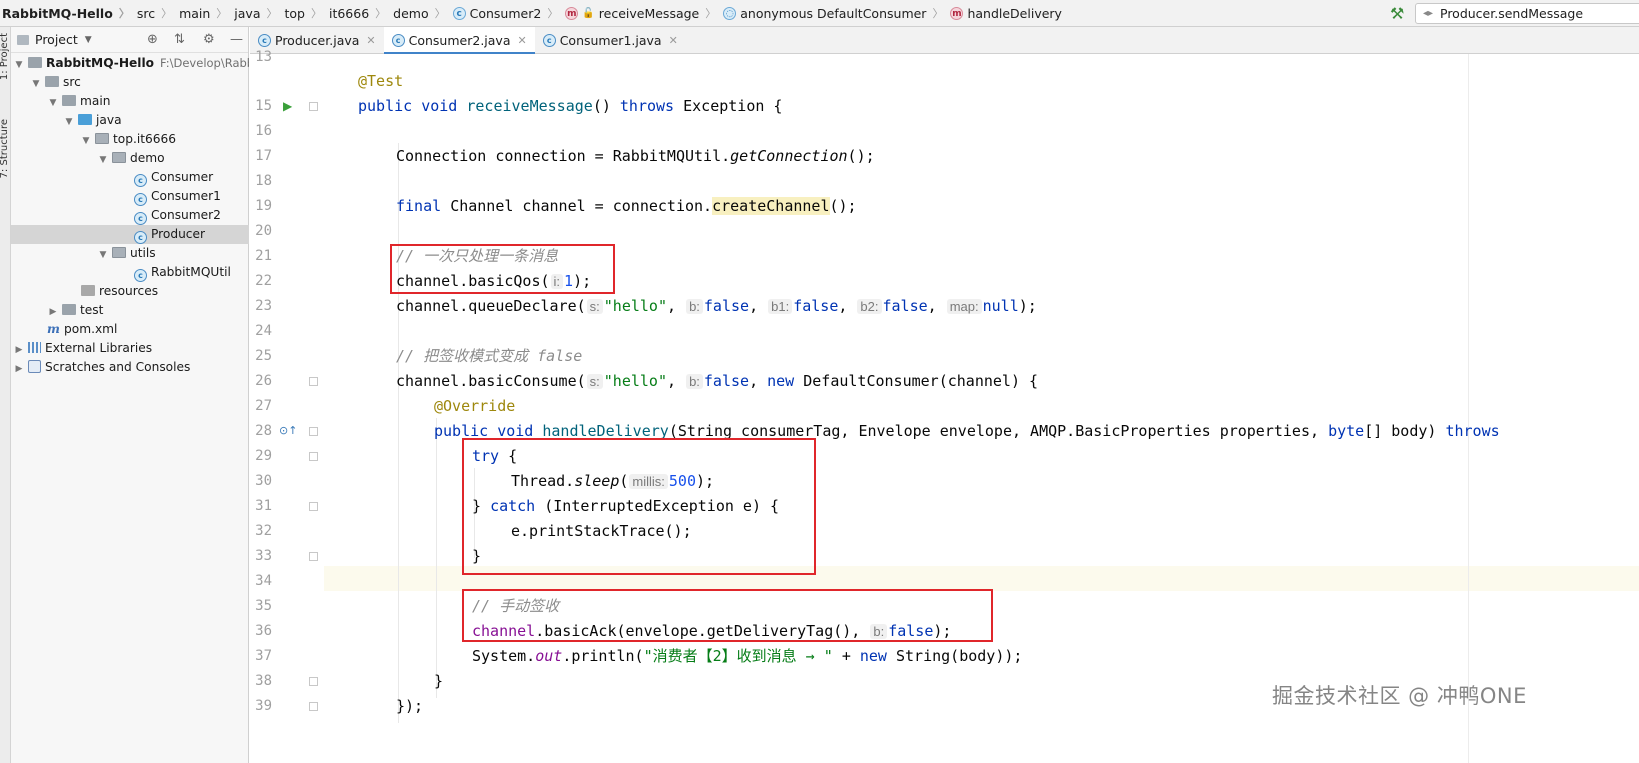  Describe the element at coordinates (35, 62) in the screenshot. I see `module-folder-icon` at that location.